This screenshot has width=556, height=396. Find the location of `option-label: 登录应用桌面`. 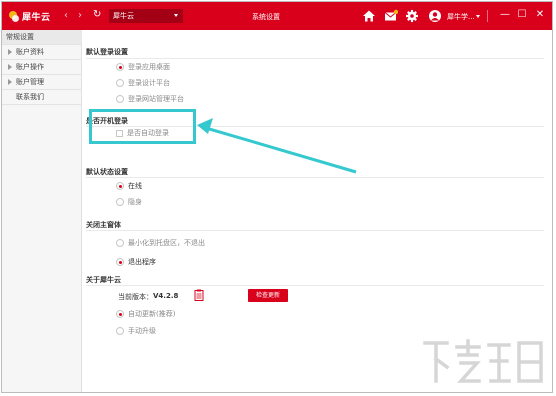

option-label: 登录应用桌面 is located at coordinates (149, 67).